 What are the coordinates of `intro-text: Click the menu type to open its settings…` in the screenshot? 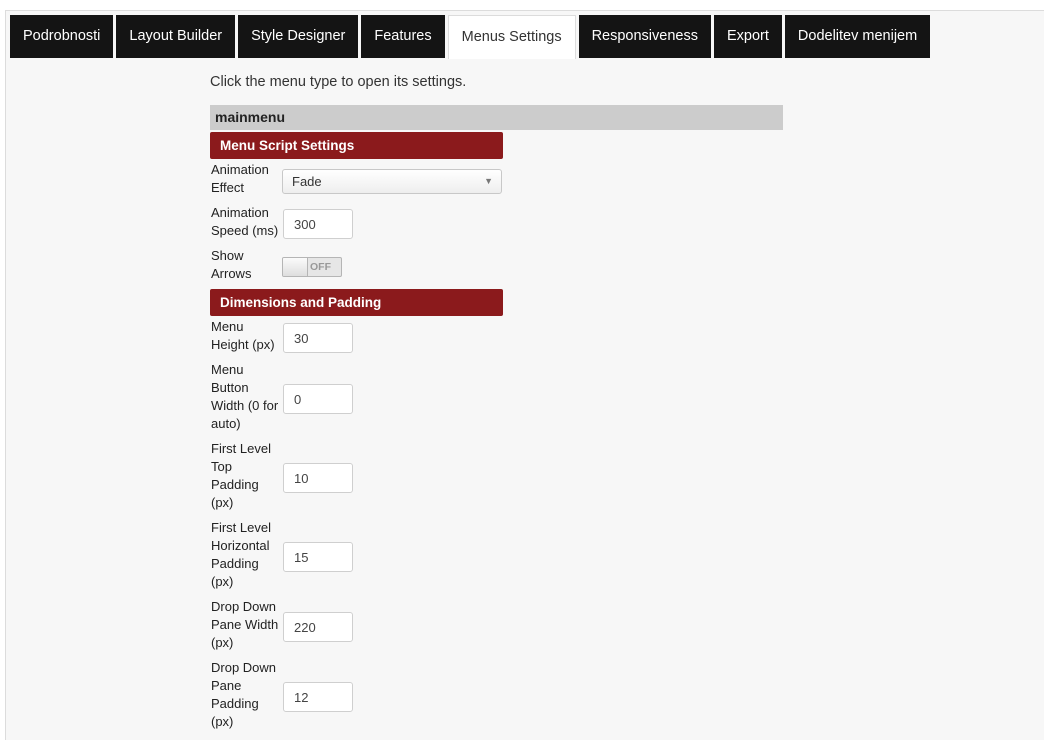 It's located at (338, 82).